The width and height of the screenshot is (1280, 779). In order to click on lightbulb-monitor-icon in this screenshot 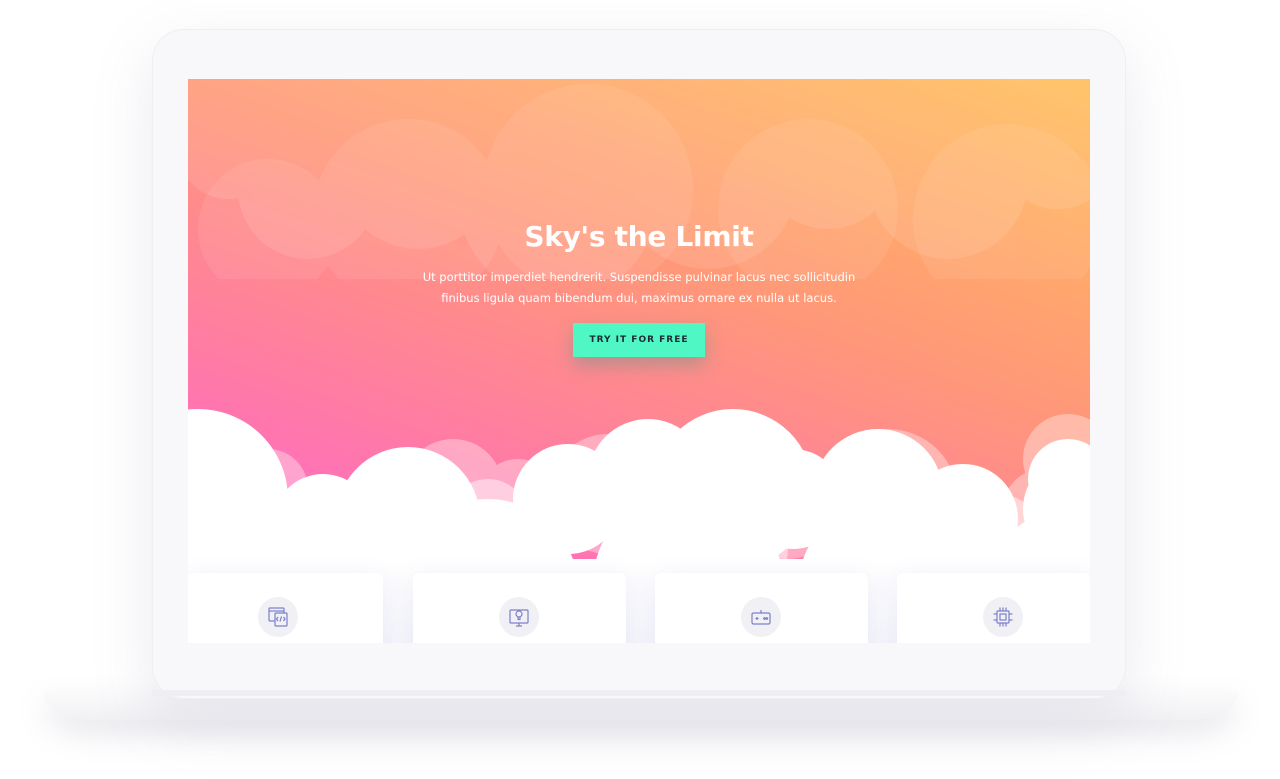, I will do `click(519, 617)`.